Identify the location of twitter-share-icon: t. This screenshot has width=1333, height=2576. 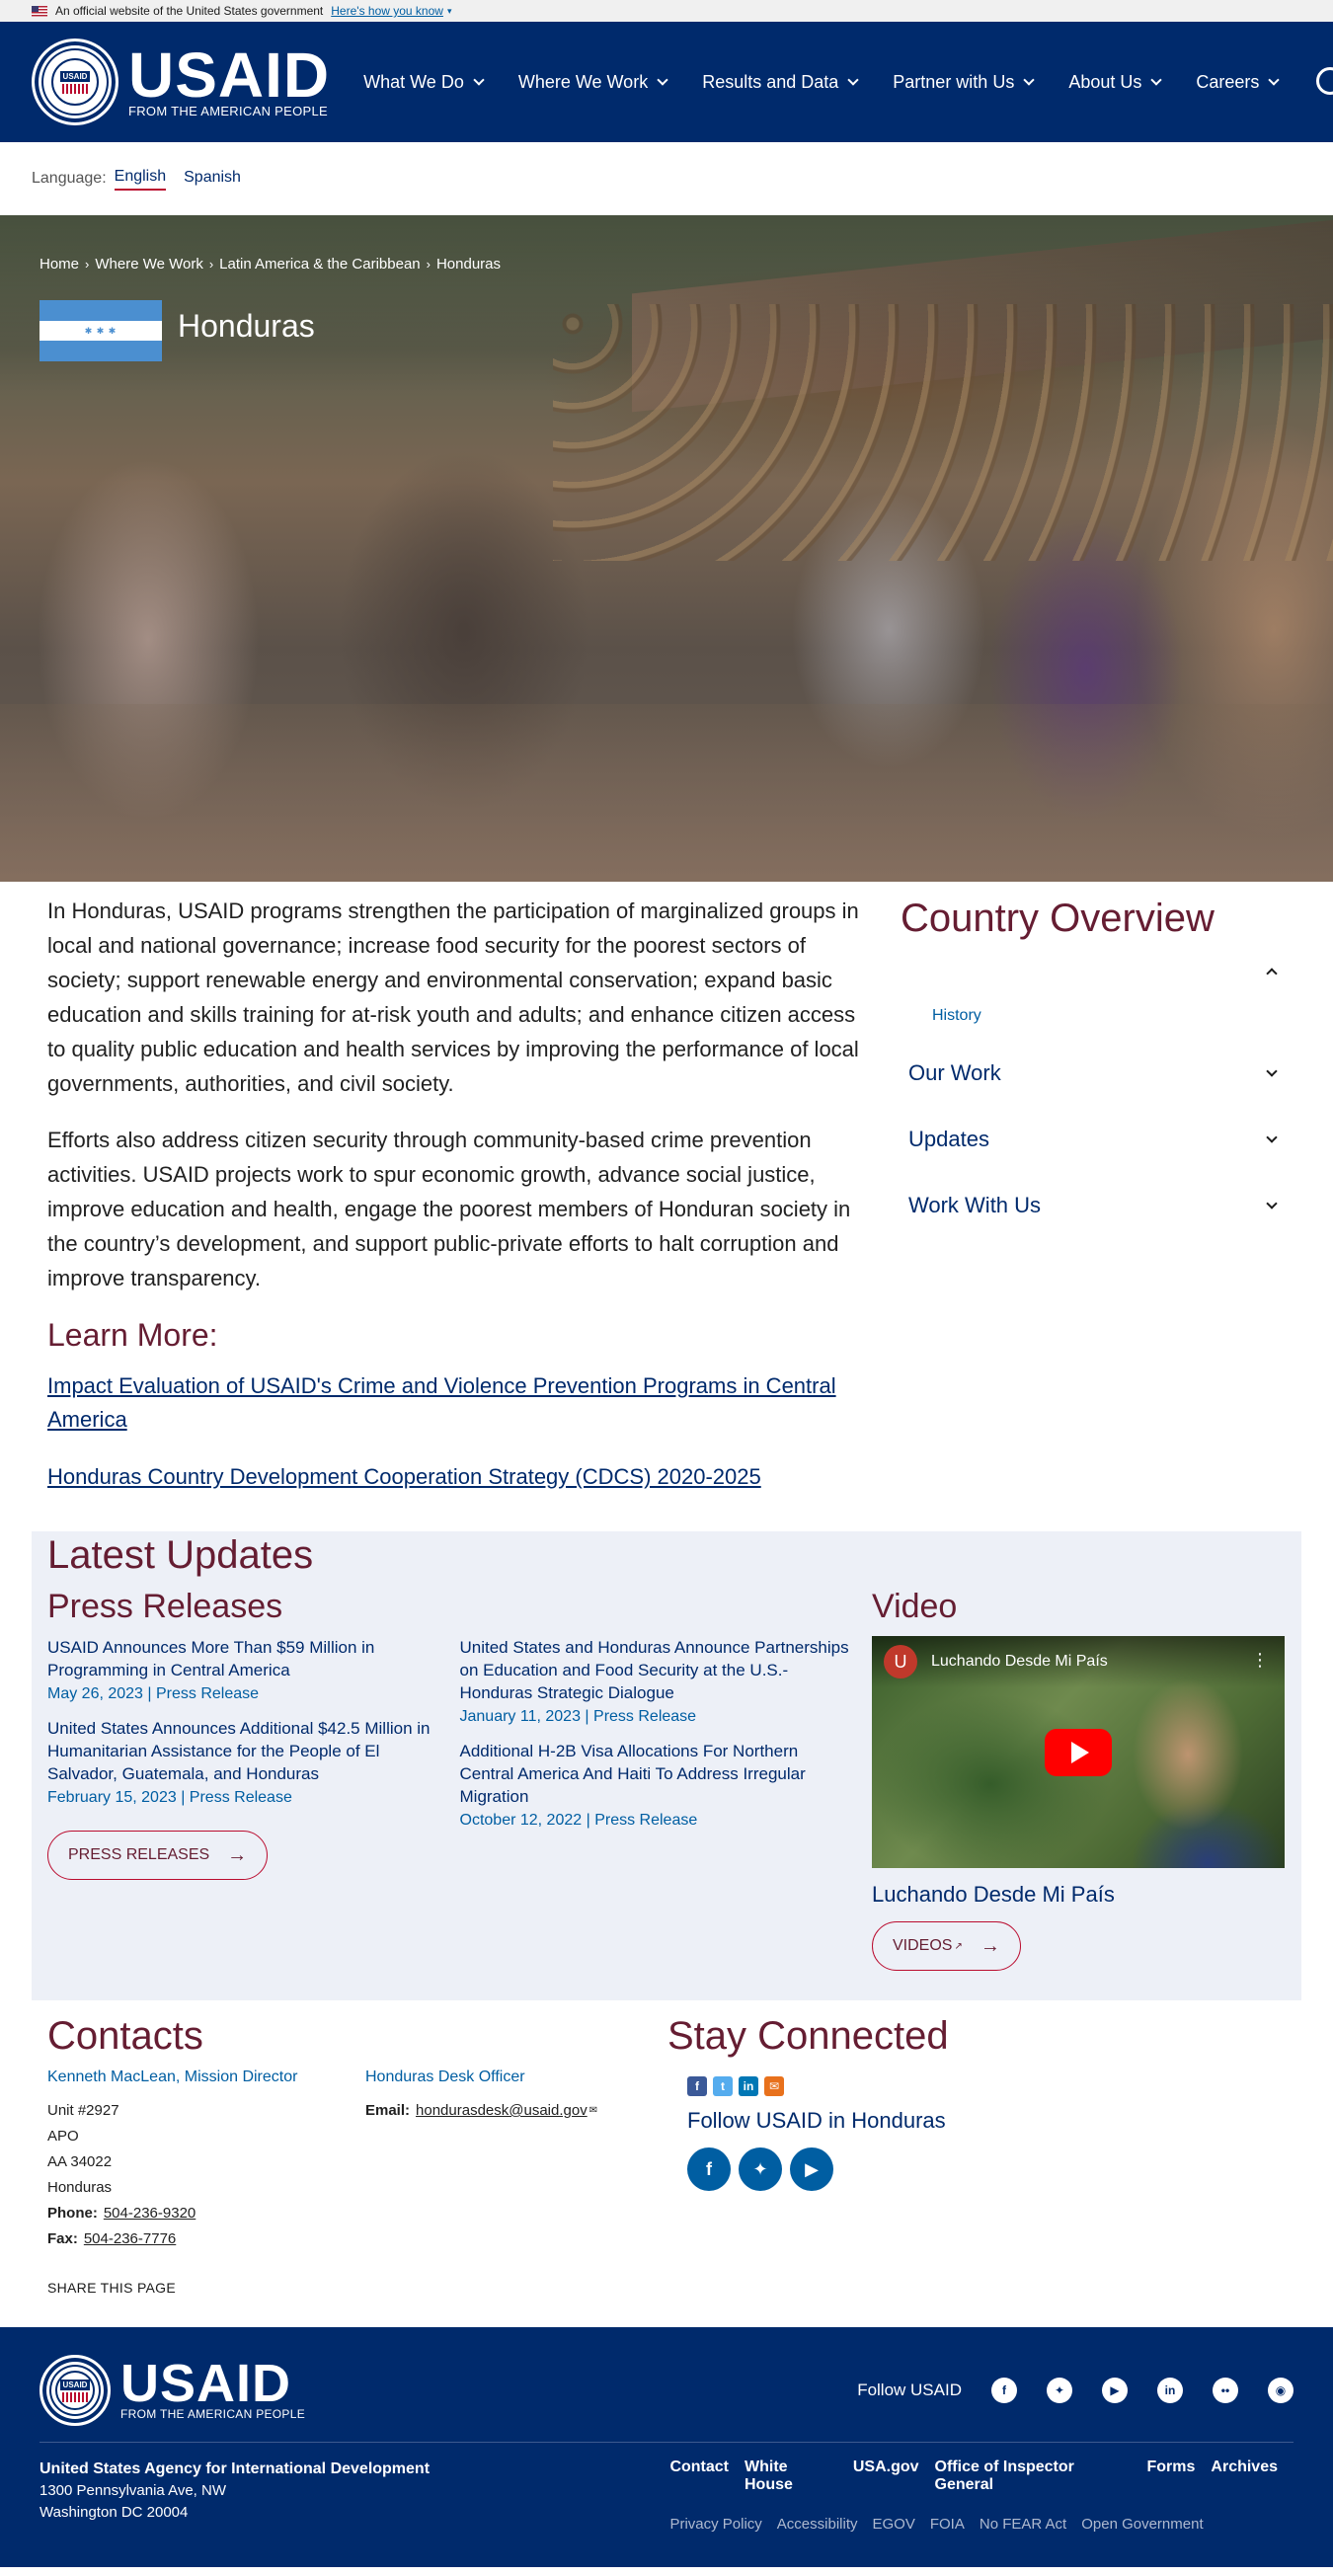
(723, 2086).